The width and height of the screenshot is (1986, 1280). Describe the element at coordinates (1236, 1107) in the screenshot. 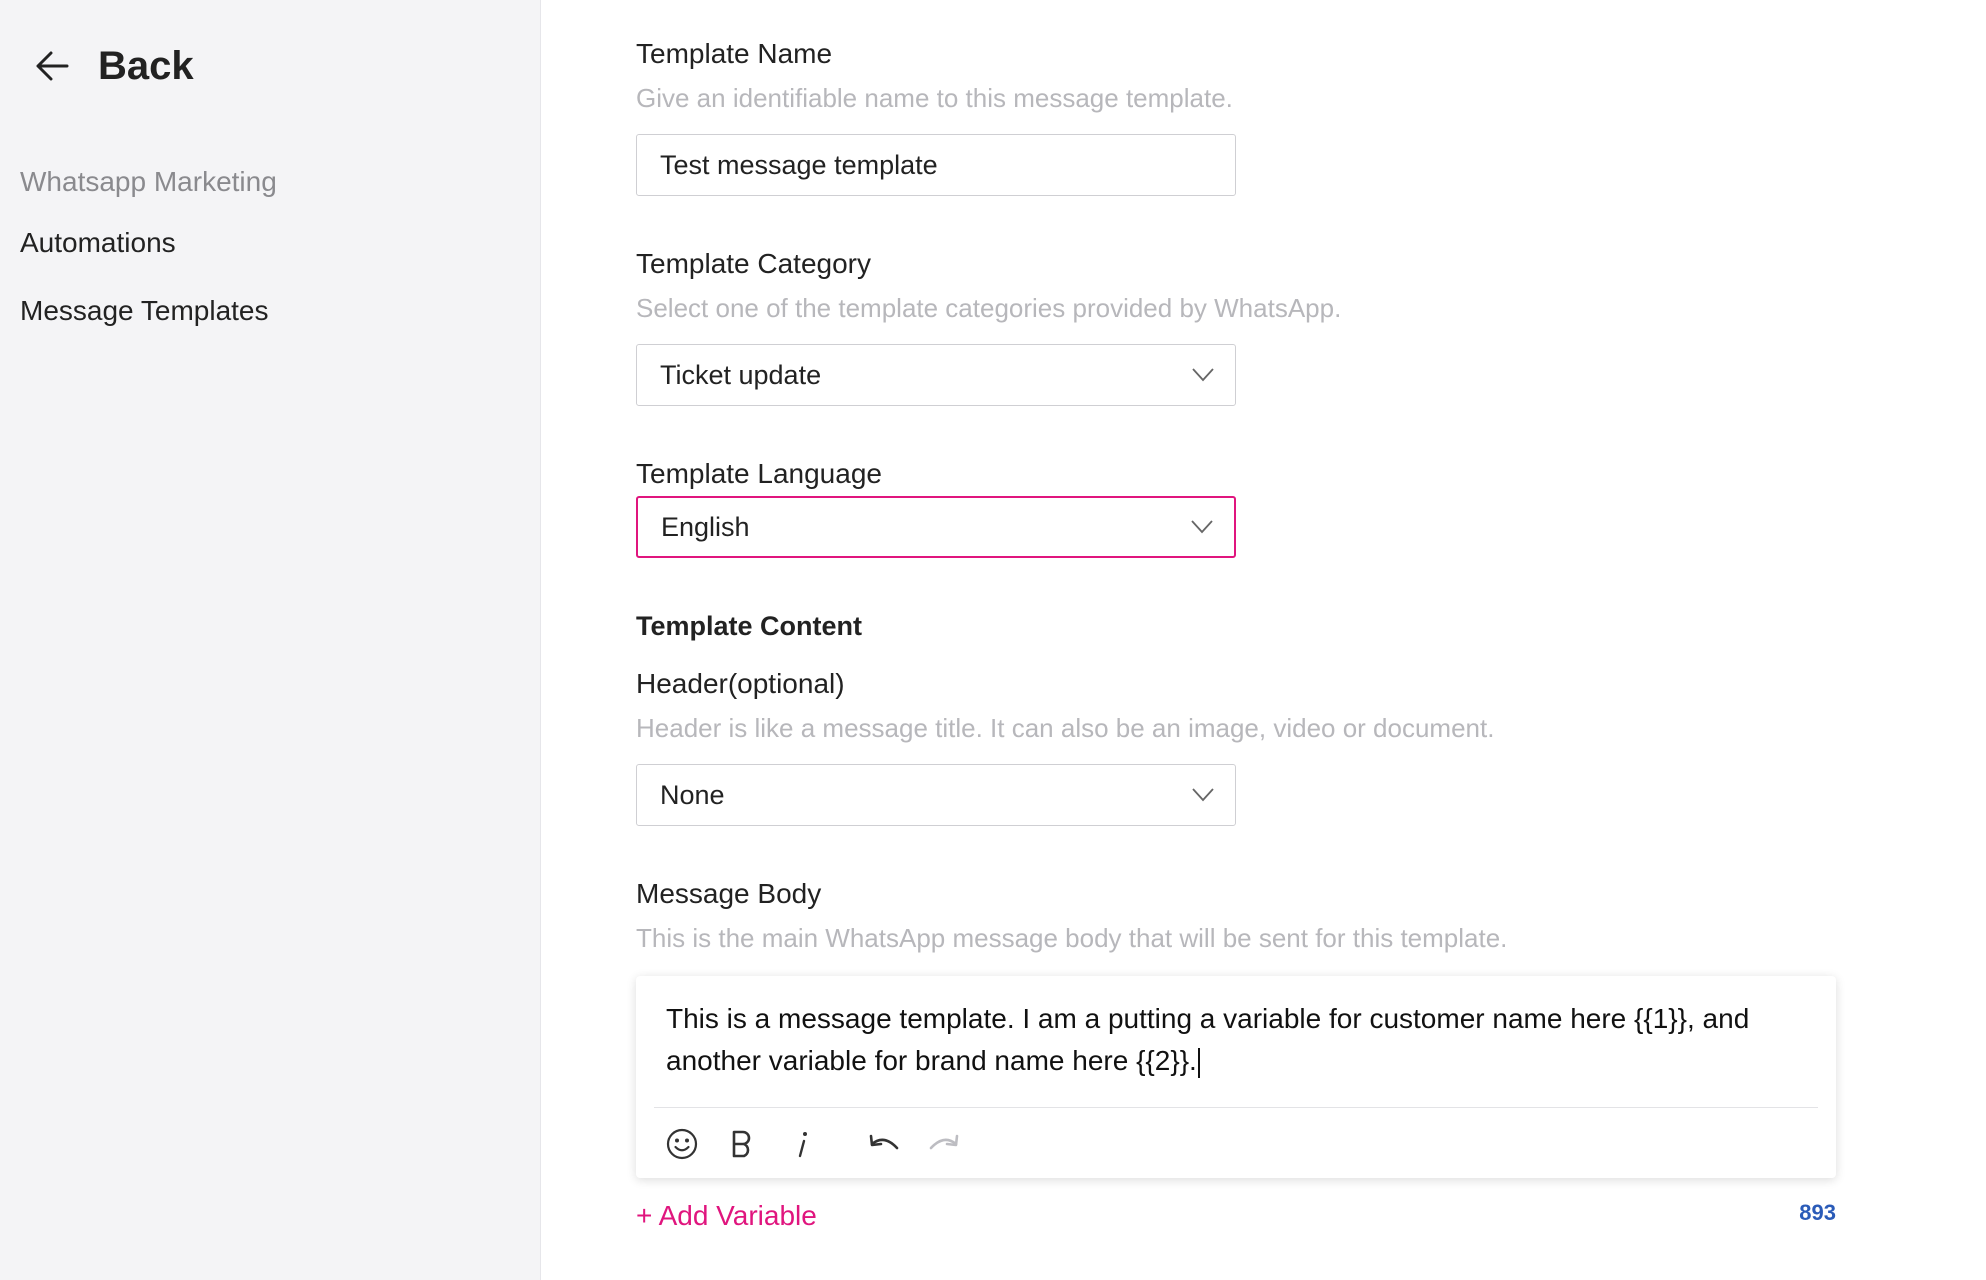

I see `editor-divider` at that location.